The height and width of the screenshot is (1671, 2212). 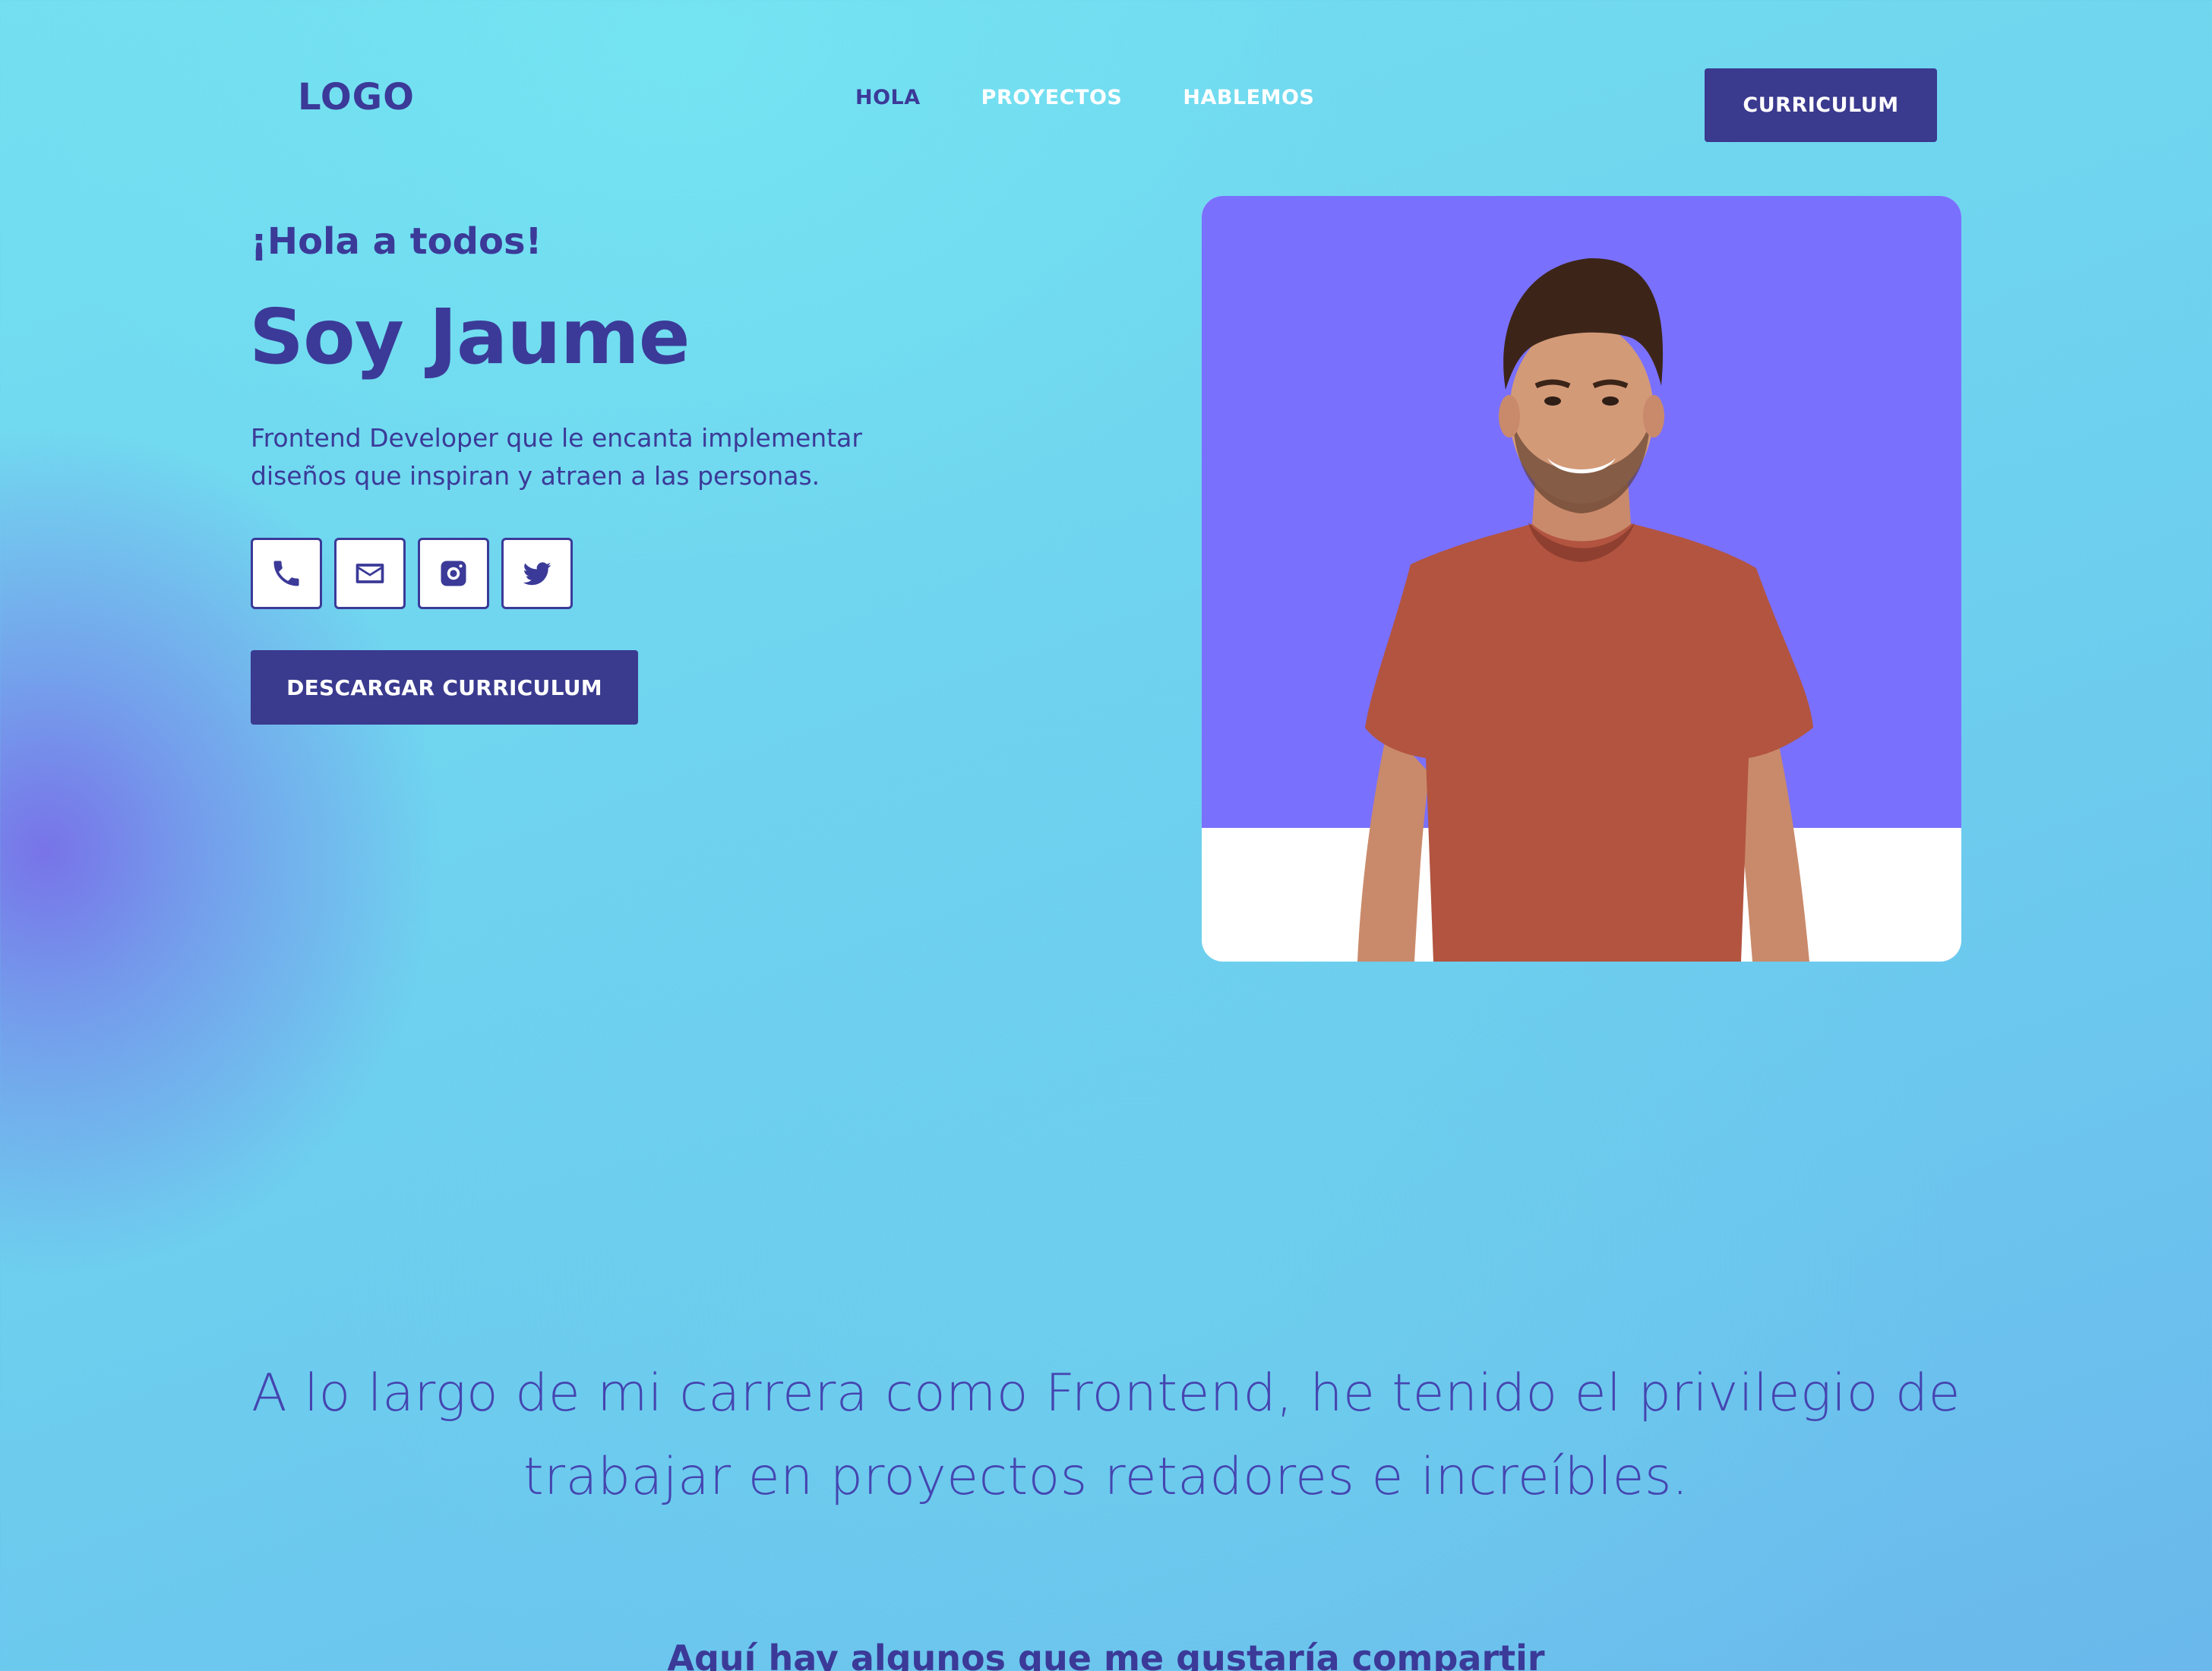 What do you see at coordinates (888, 97) in the screenshot?
I see `nav-item-hola: HOLA` at bounding box center [888, 97].